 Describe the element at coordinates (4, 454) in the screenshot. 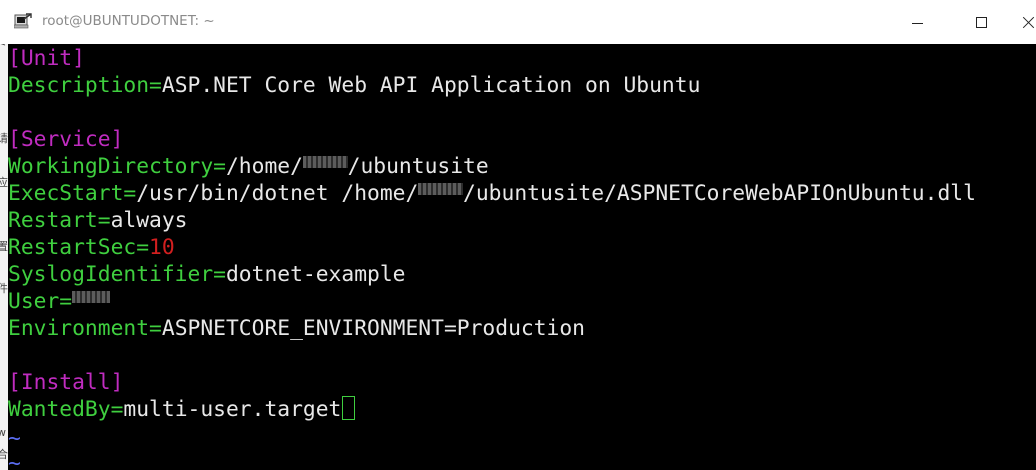

I see `edge-glyph: 合` at that location.